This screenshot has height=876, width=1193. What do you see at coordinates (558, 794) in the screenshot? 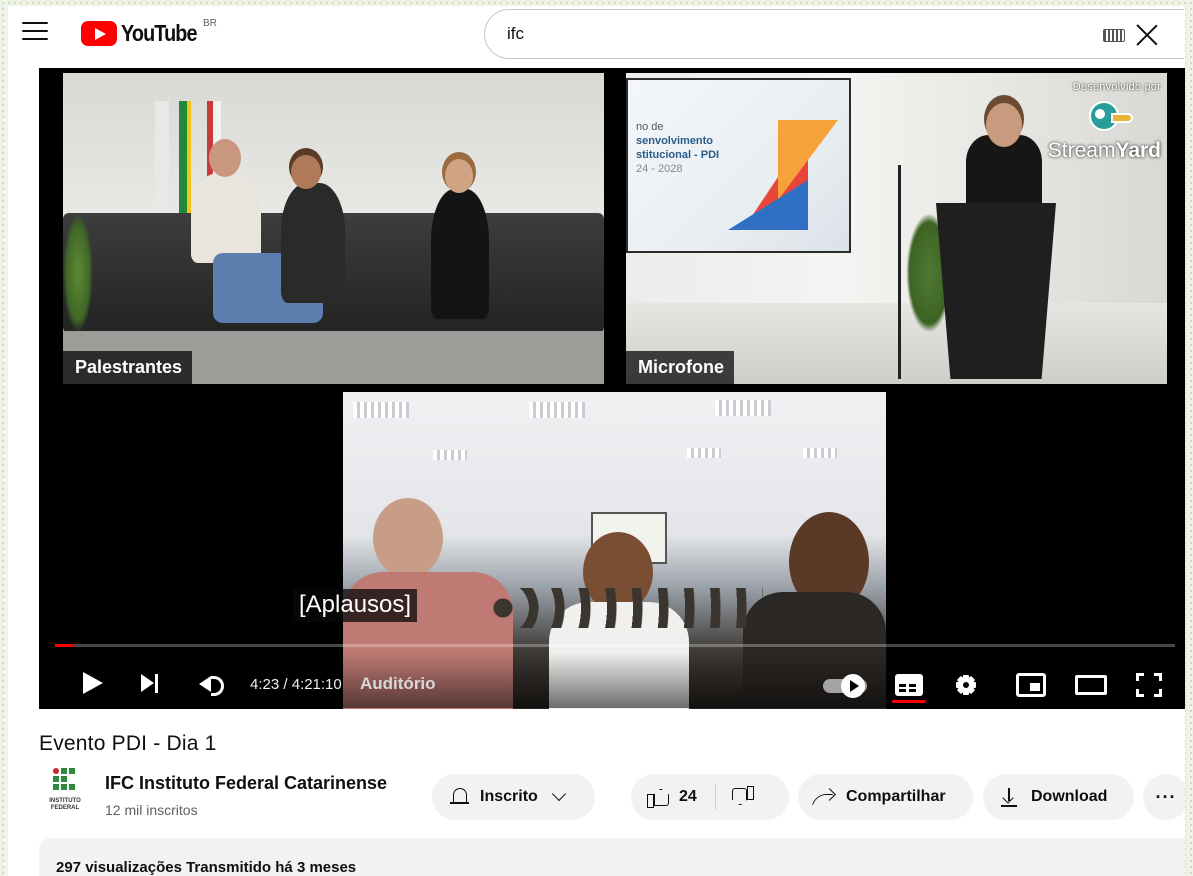
I see `chevron-down-icon` at bounding box center [558, 794].